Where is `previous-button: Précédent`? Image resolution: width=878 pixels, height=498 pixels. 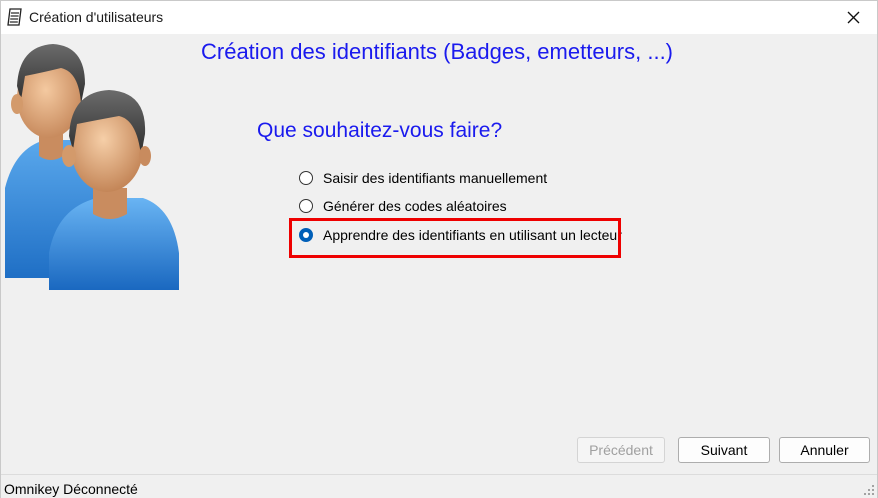 previous-button: Précédent is located at coordinates (621, 450).